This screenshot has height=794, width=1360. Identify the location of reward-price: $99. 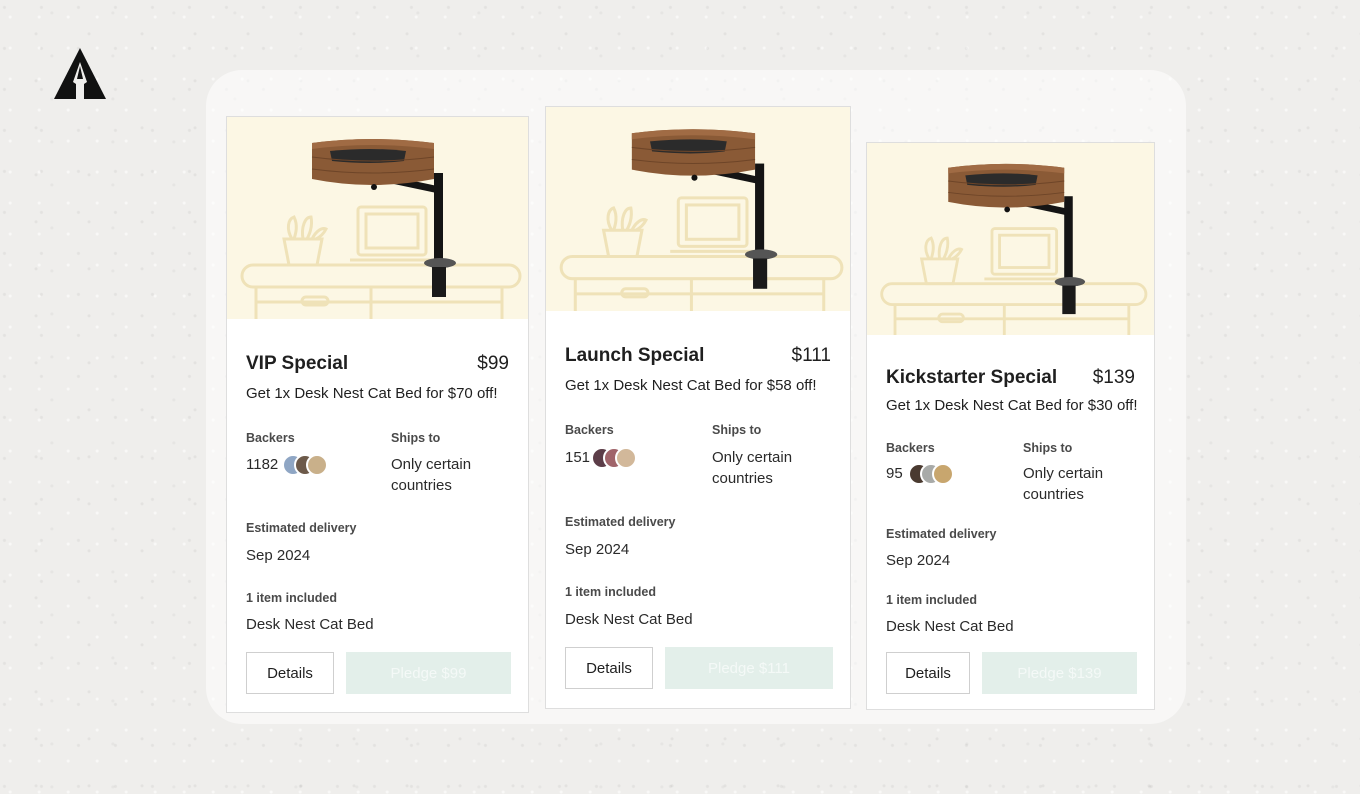
(493, 363).